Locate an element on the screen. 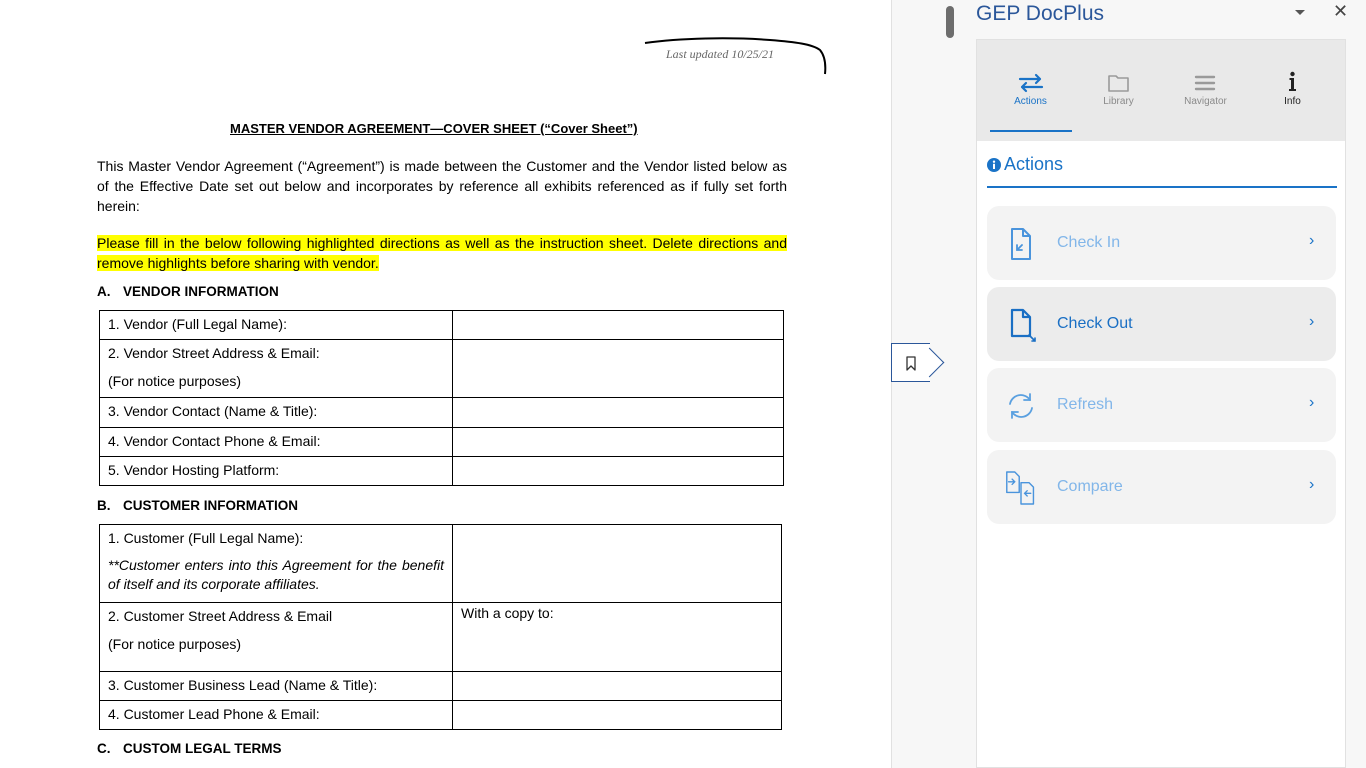  tab-actions: Actions is located at coordinates (1030, 98).